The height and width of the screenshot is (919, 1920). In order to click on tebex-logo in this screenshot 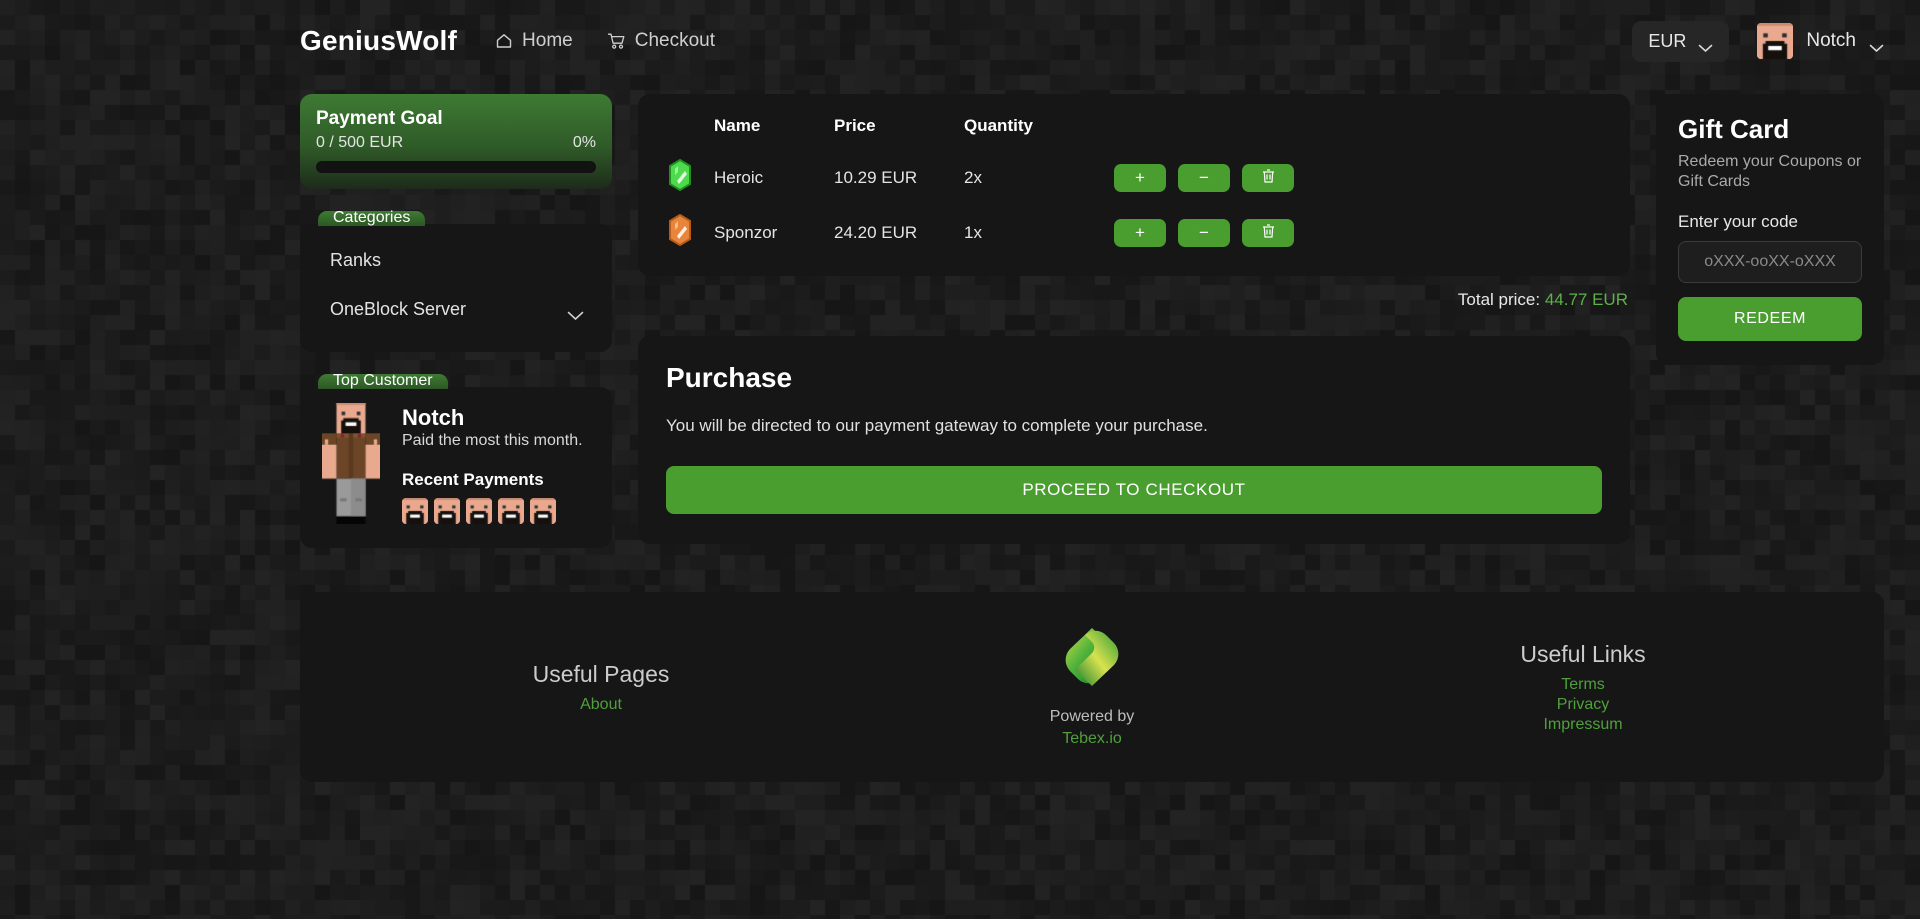, I will do `click(1092, 660)`.